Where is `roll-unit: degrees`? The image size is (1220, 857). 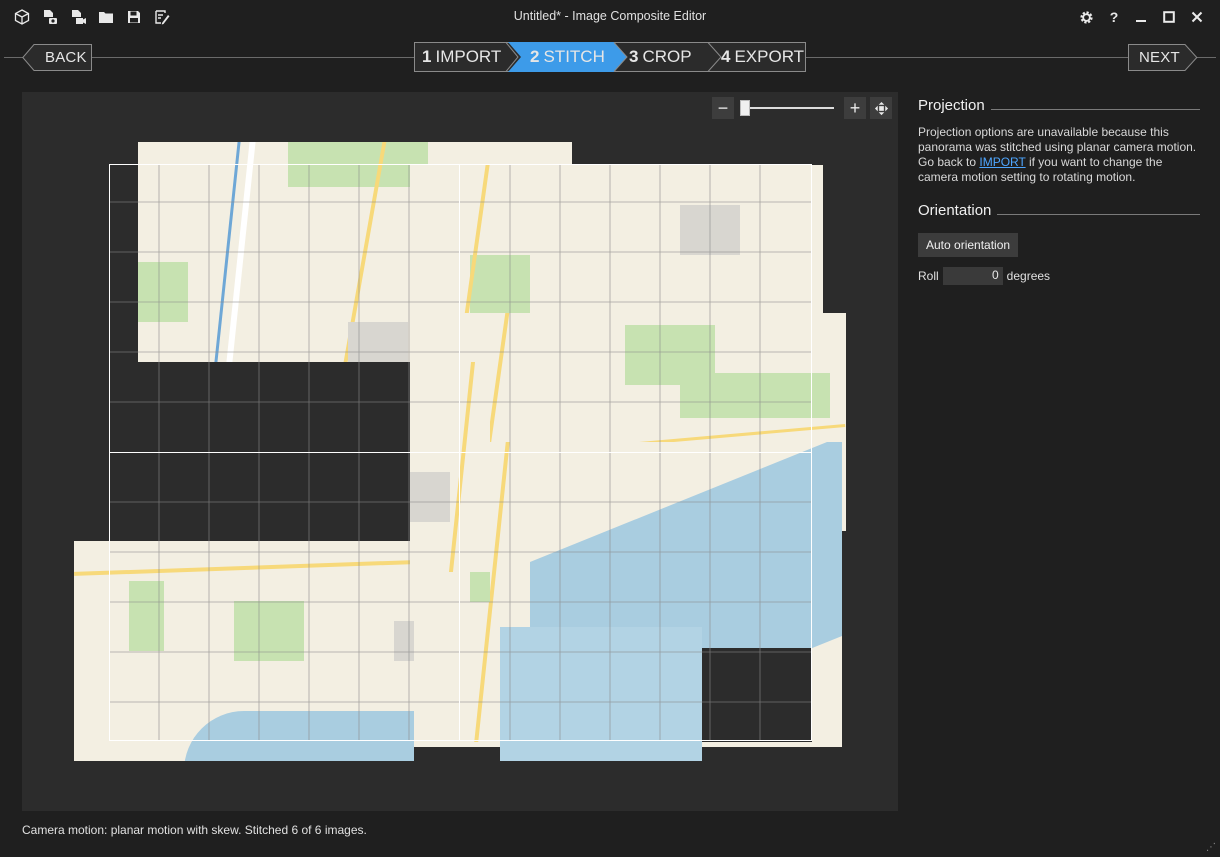
roll-unit: degrees is located at coordinates (1028, 276).